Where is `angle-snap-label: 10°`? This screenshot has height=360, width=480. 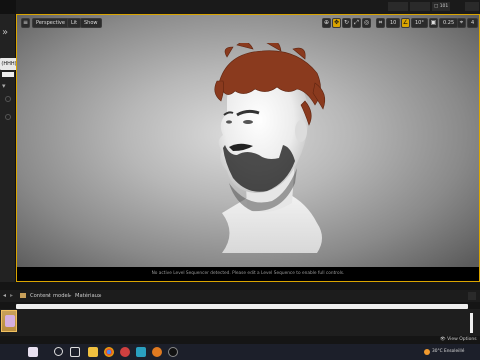 angle-snap-label: 10° is located at coordinates (419, 23).